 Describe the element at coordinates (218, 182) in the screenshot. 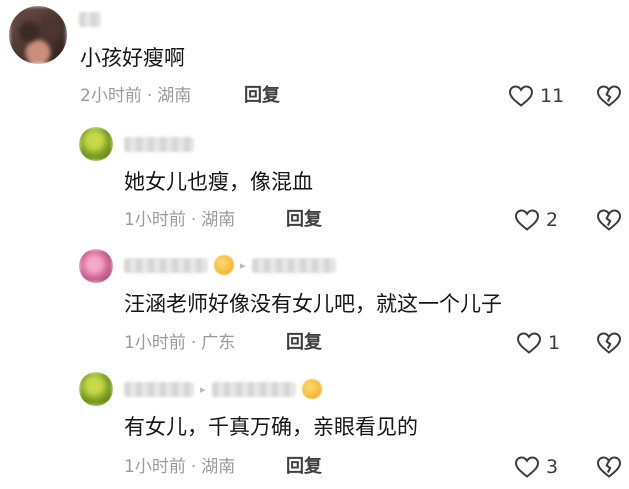

I see `comment-text: 她女儿也瘦，像混血` at that location.